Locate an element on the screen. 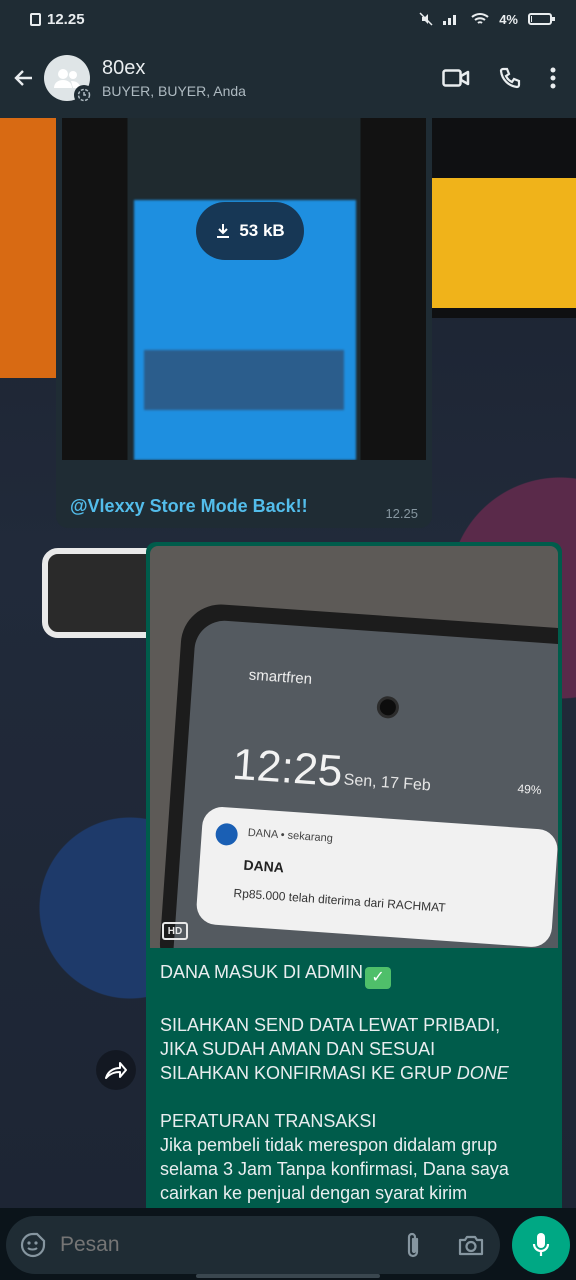 This screenshot has width=576, height=1280. voice-record-button is located at coordinates (541, 1245).